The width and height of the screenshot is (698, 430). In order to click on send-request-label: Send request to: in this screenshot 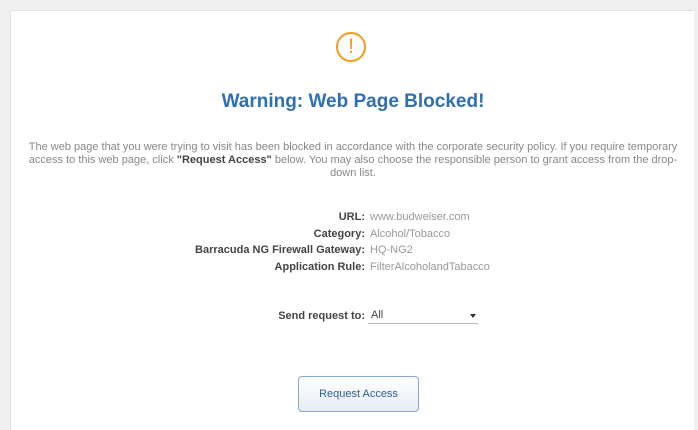, I will do `click(321, 316)`.